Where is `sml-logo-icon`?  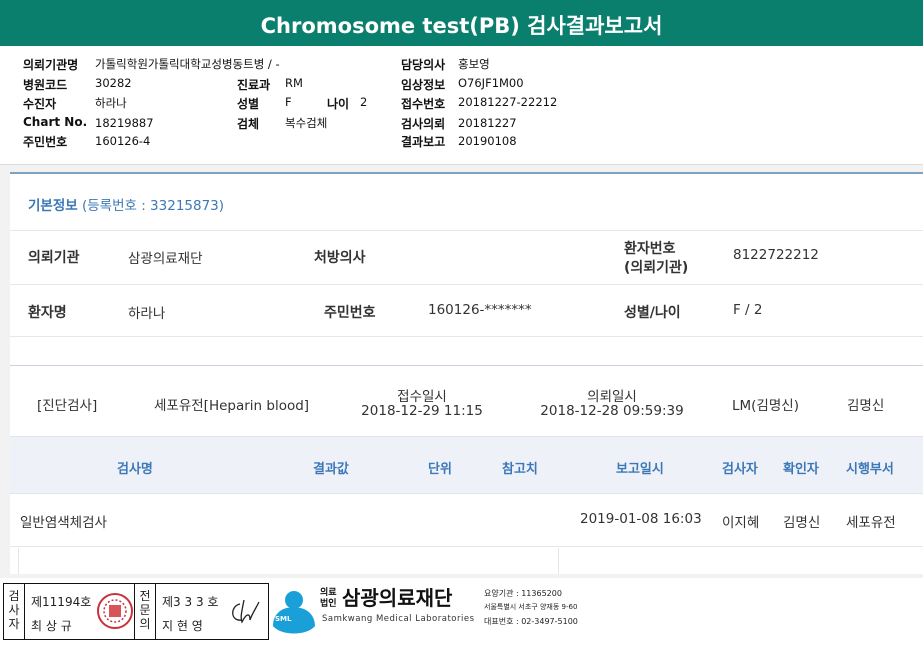
sml-logo-icon is located at coordinates (294, 612).